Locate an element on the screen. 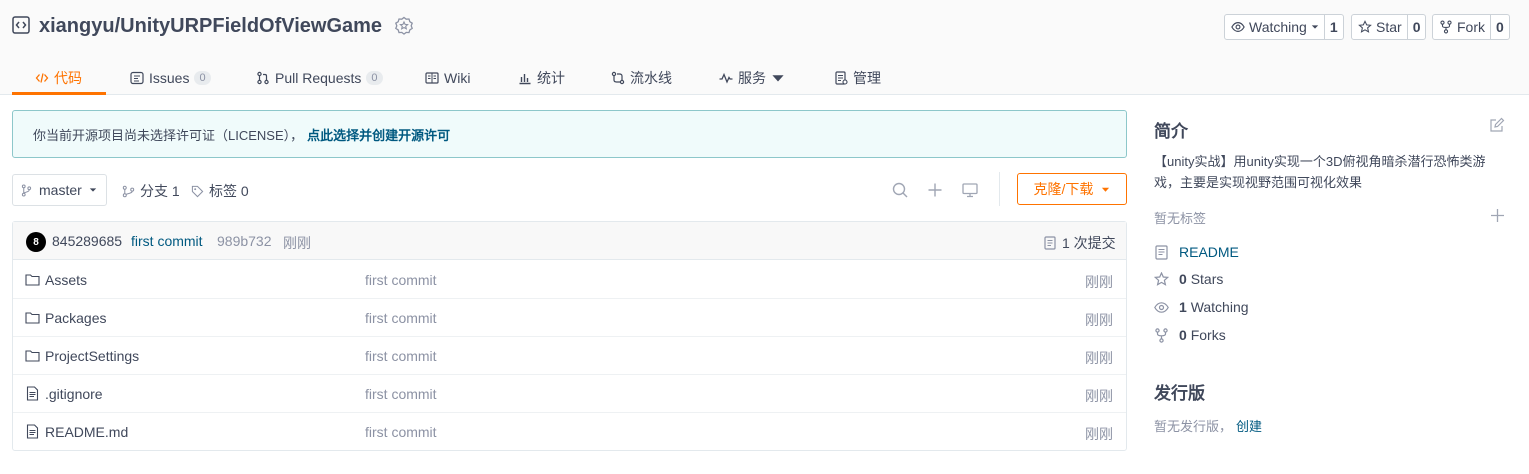 This screenshot has width=1529, height=474. release-title: 发行版 is located at coordinates (1179, 393).